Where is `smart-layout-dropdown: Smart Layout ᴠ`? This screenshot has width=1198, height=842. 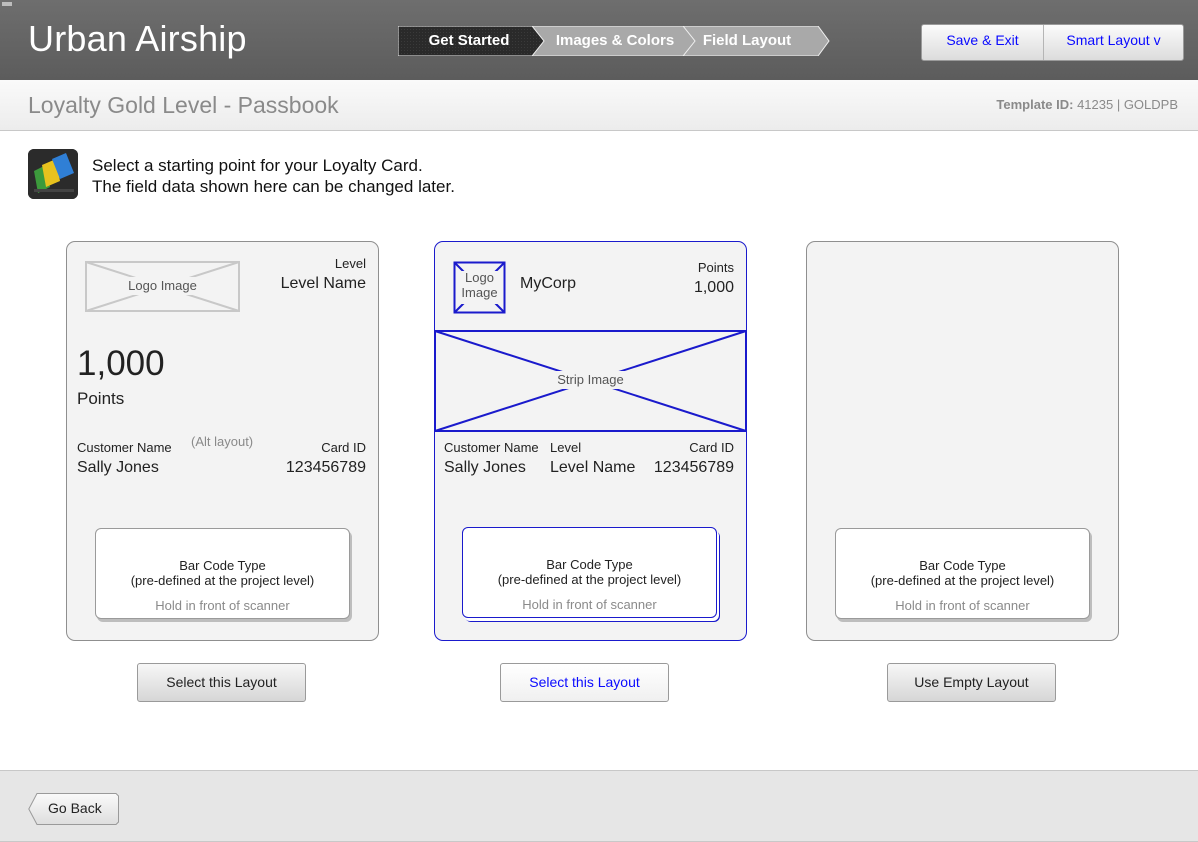 smart-layout-dropdown: Smart Layout ᴠ is located at coordinates (1113, 42).